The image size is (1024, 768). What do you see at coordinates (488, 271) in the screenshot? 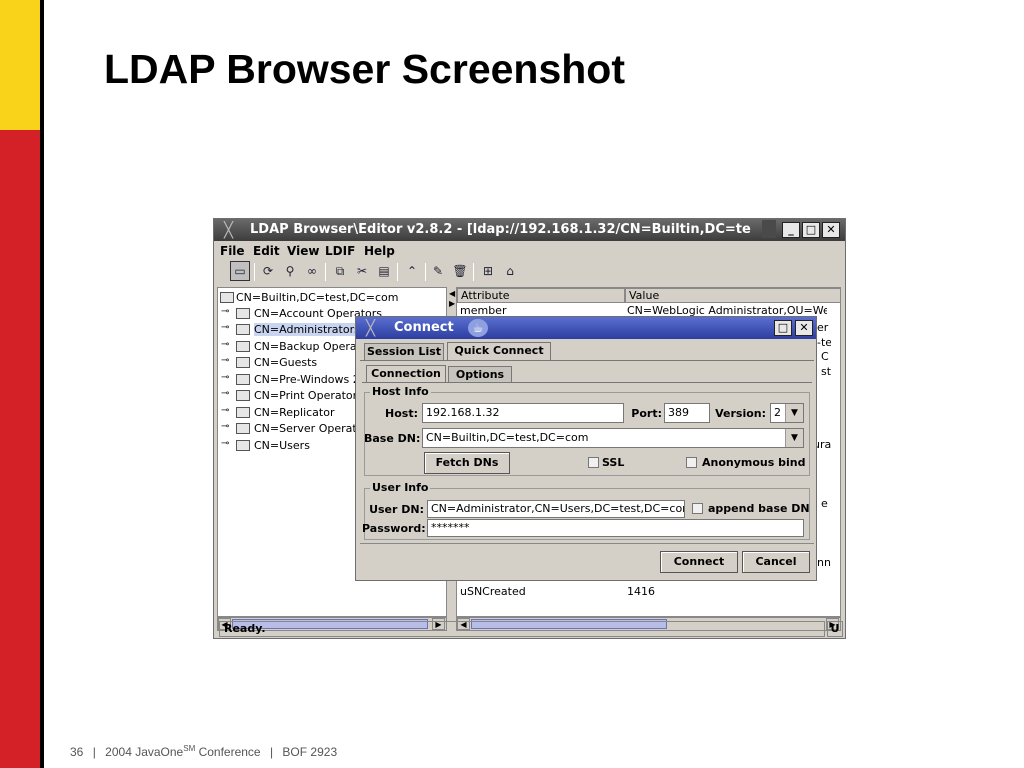
I see `add-entry-icon: ⊞` at bounding box center [488, 271].